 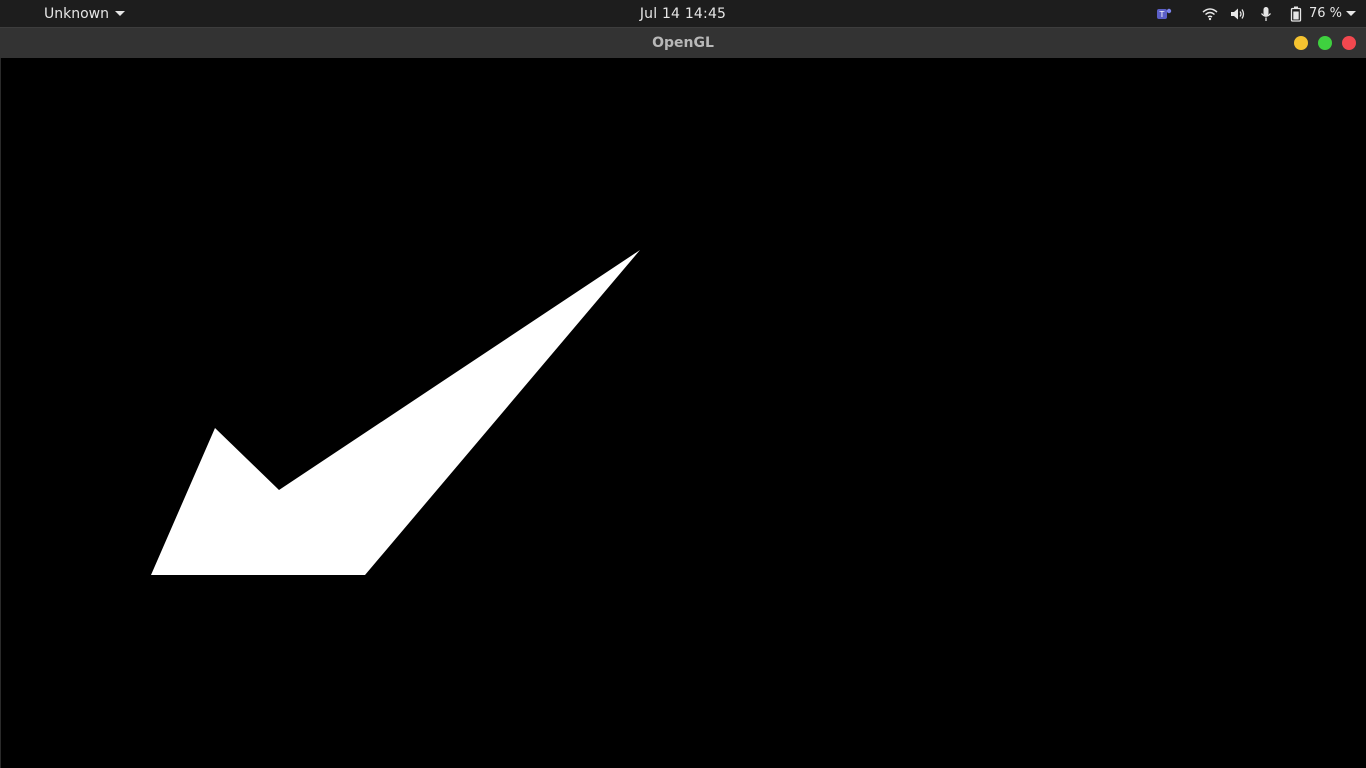 I want to click on window-titlebar: OpenGL, so click(x=683, y=42).